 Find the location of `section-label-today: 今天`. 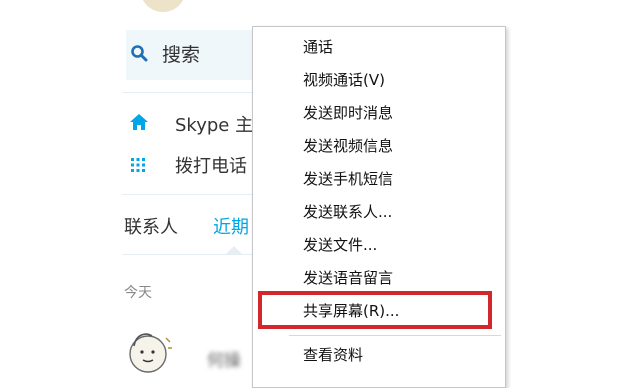

section-label-today: 今天 is located at coordinates (138, 293).